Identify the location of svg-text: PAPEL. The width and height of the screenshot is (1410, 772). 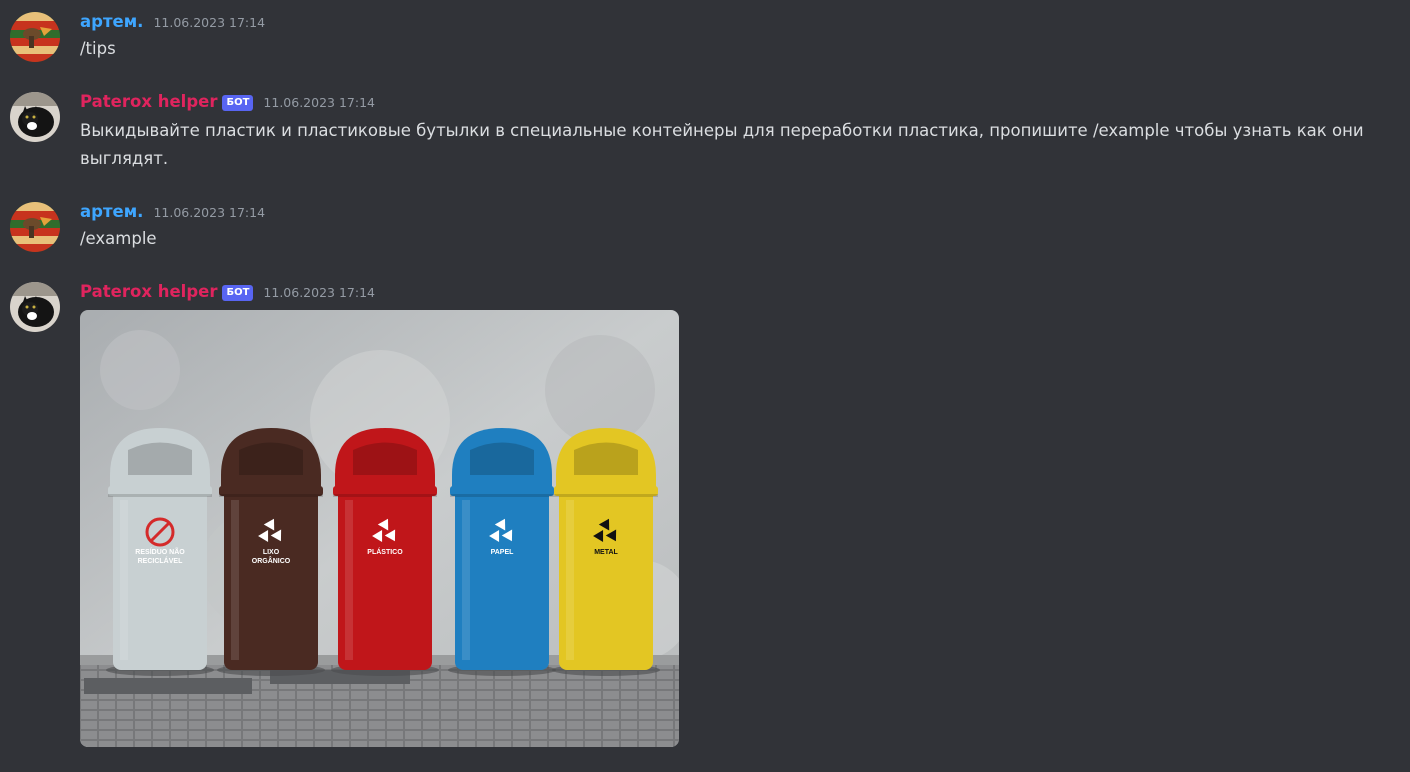
(503, 552).